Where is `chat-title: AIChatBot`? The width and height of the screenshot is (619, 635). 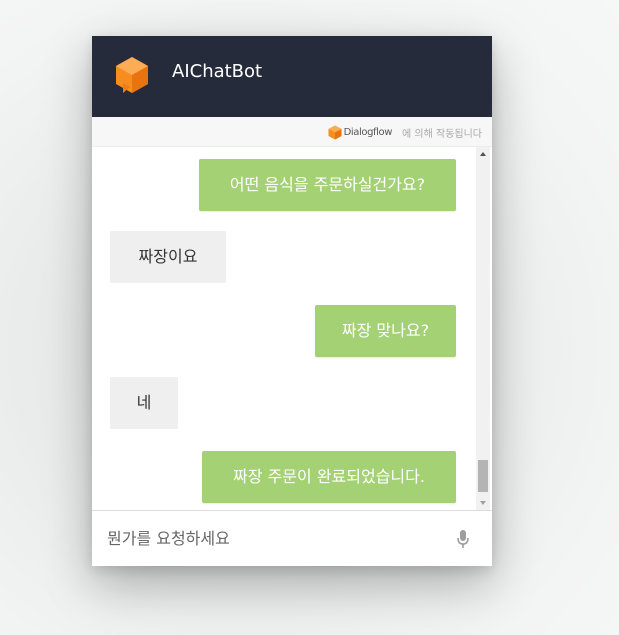
chat-title: AIChatBot is located at coordinates (217, 71).